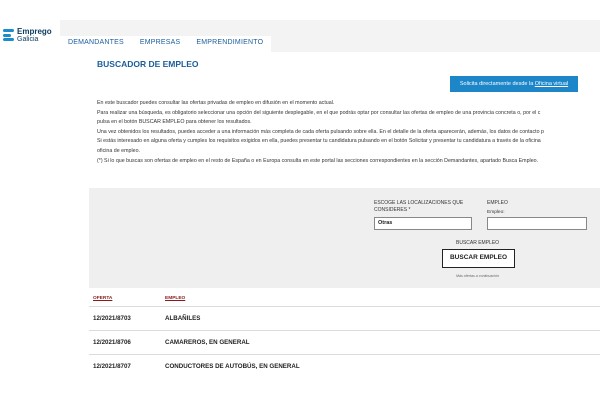  Describe the element at coordinates (160, 44) in the screenshot. I see `tab-empresas: EMPRESAS` at that location.